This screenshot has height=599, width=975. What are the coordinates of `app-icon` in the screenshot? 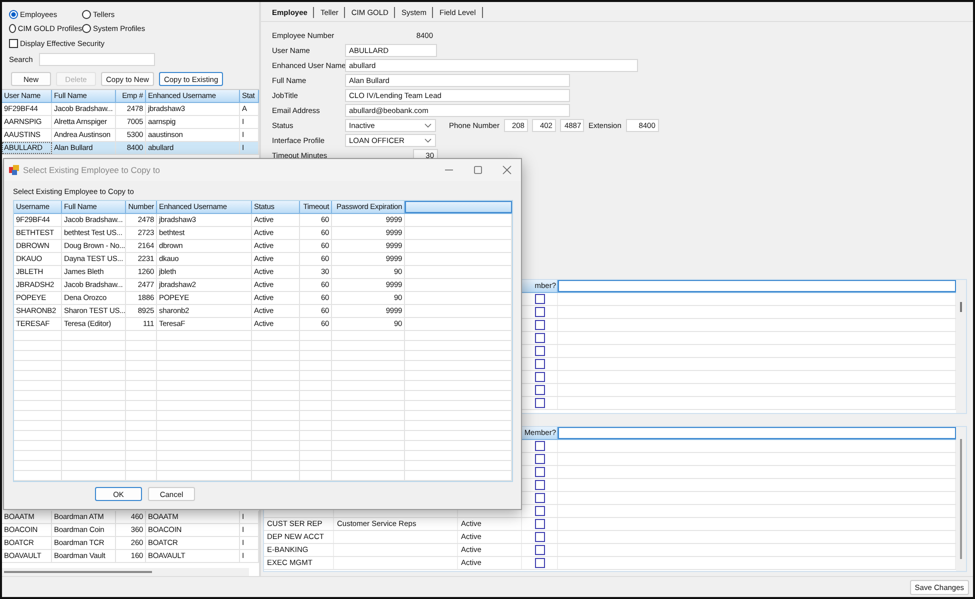 It's located at (14, 170).